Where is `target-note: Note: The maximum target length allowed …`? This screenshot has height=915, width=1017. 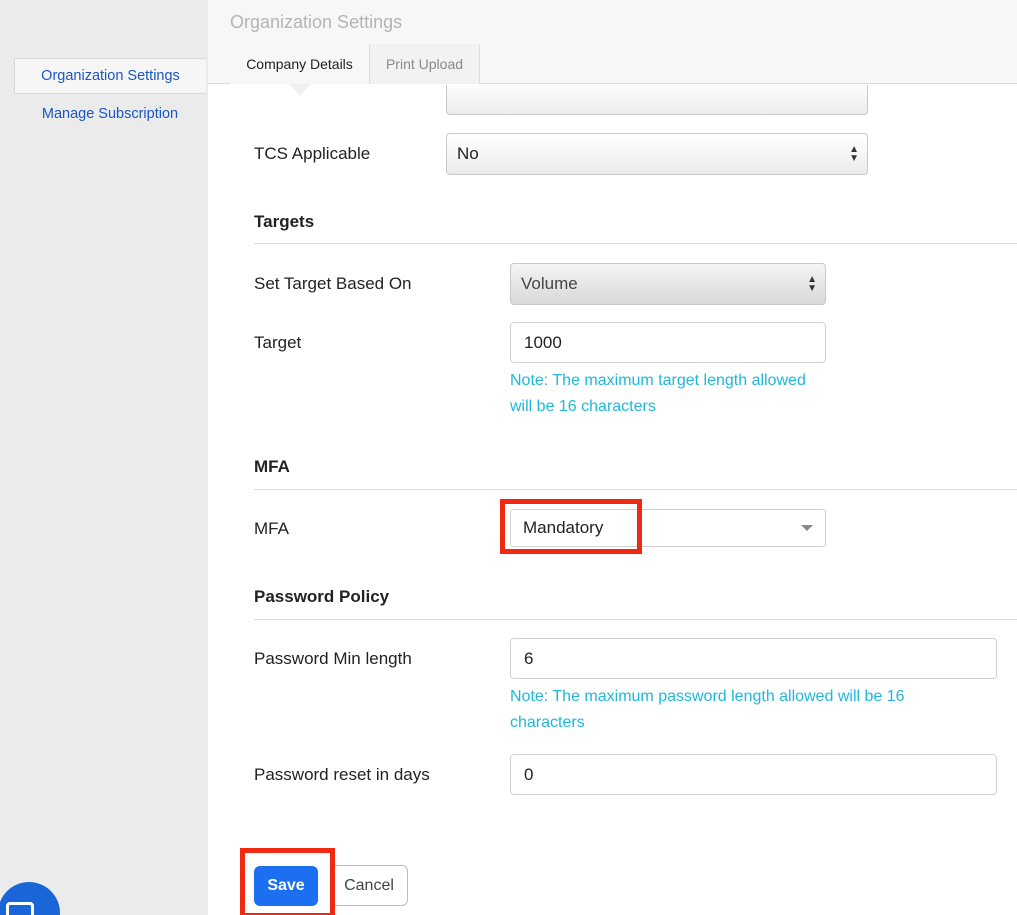 target-note: Note: The maximum target length allowed … is located at coordinates (658, 393).